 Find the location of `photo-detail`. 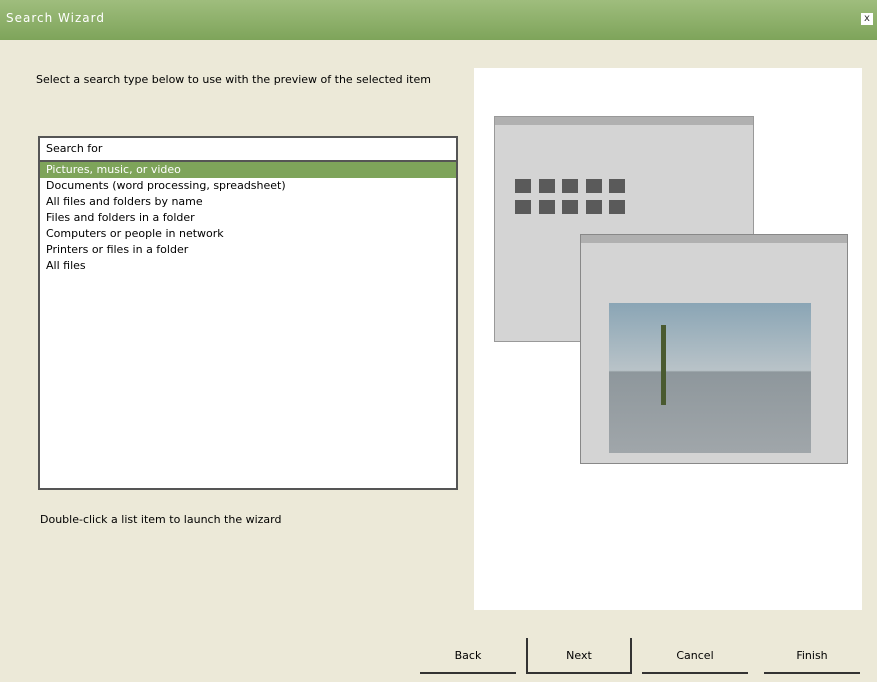

photo-detail is located at coordinates (663, 365).